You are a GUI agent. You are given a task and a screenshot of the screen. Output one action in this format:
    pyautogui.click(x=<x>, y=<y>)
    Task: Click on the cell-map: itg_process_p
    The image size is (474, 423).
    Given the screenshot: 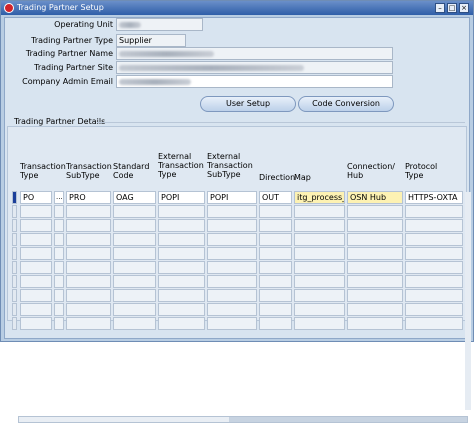 What is the action you would take?
    pyautogui.click(x=319, y=197)
    